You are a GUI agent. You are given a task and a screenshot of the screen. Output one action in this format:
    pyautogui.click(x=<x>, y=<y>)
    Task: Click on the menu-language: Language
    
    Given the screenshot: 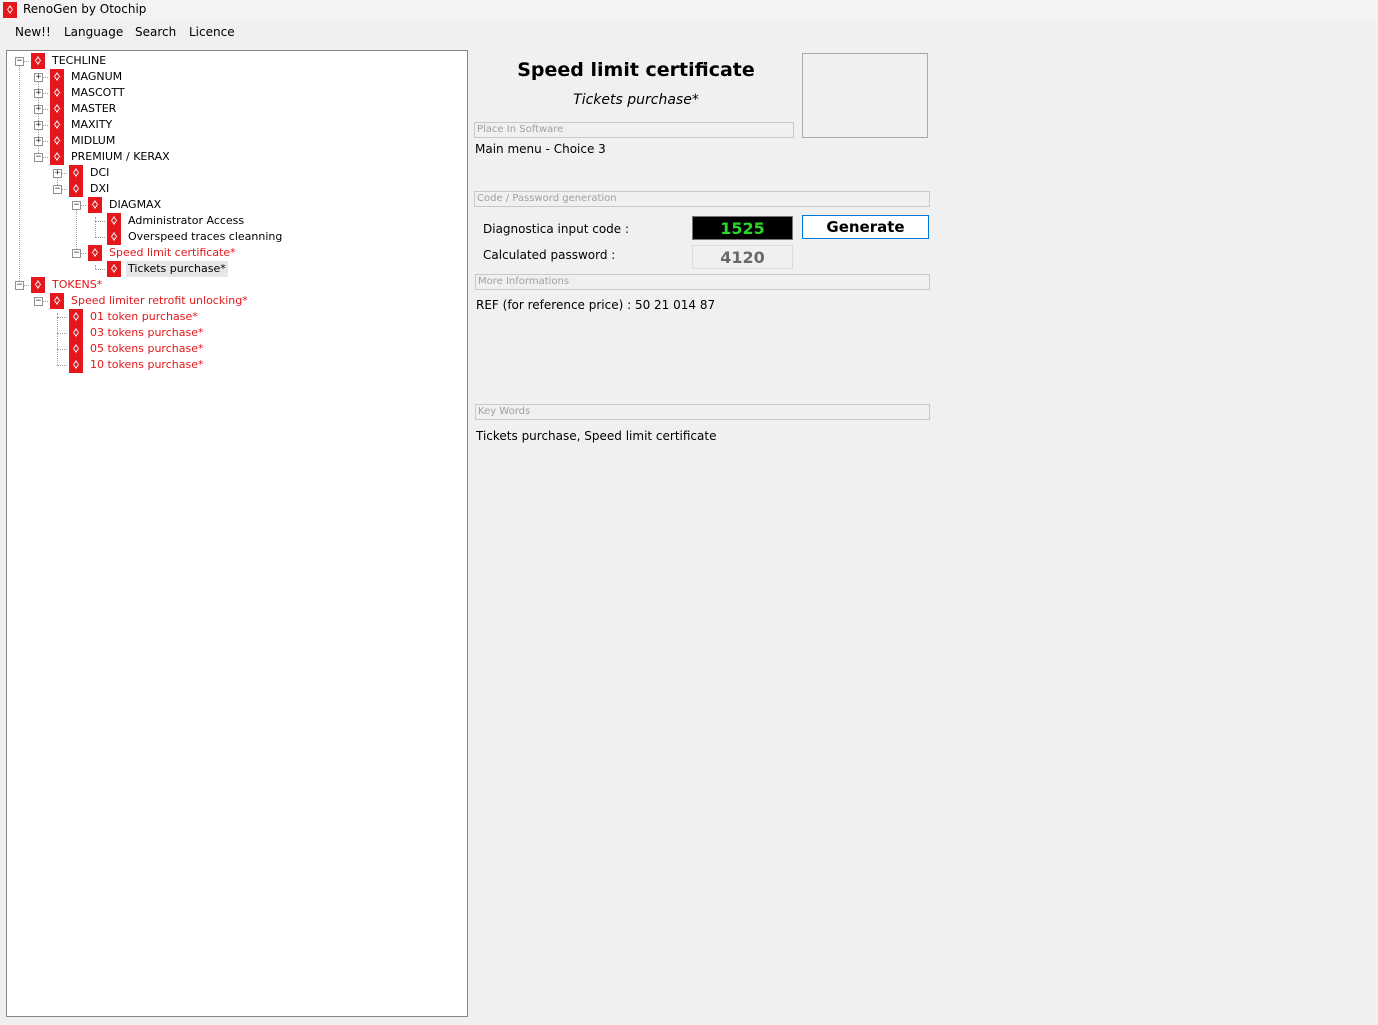 What is the action you would take?
    pyautogui.click(x=93, y=32)
    